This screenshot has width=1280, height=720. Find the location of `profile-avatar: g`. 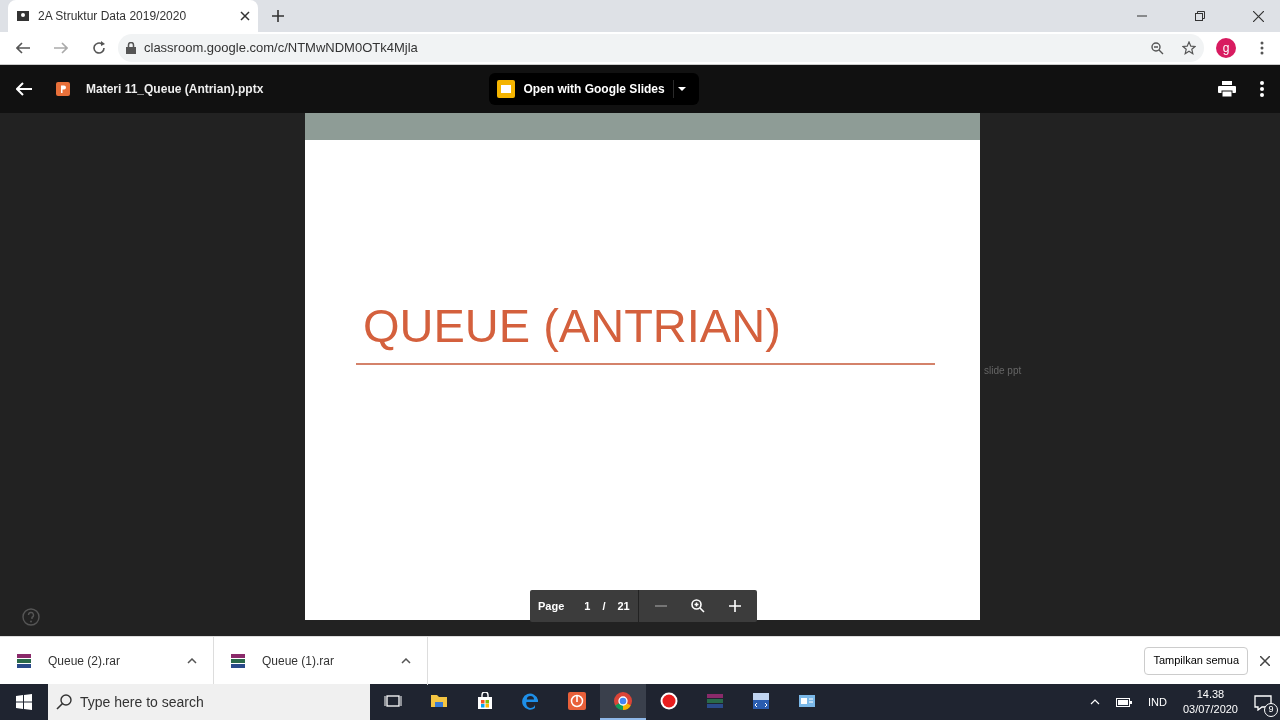

profile-avatar: g is located at coordinates (1226, 48).